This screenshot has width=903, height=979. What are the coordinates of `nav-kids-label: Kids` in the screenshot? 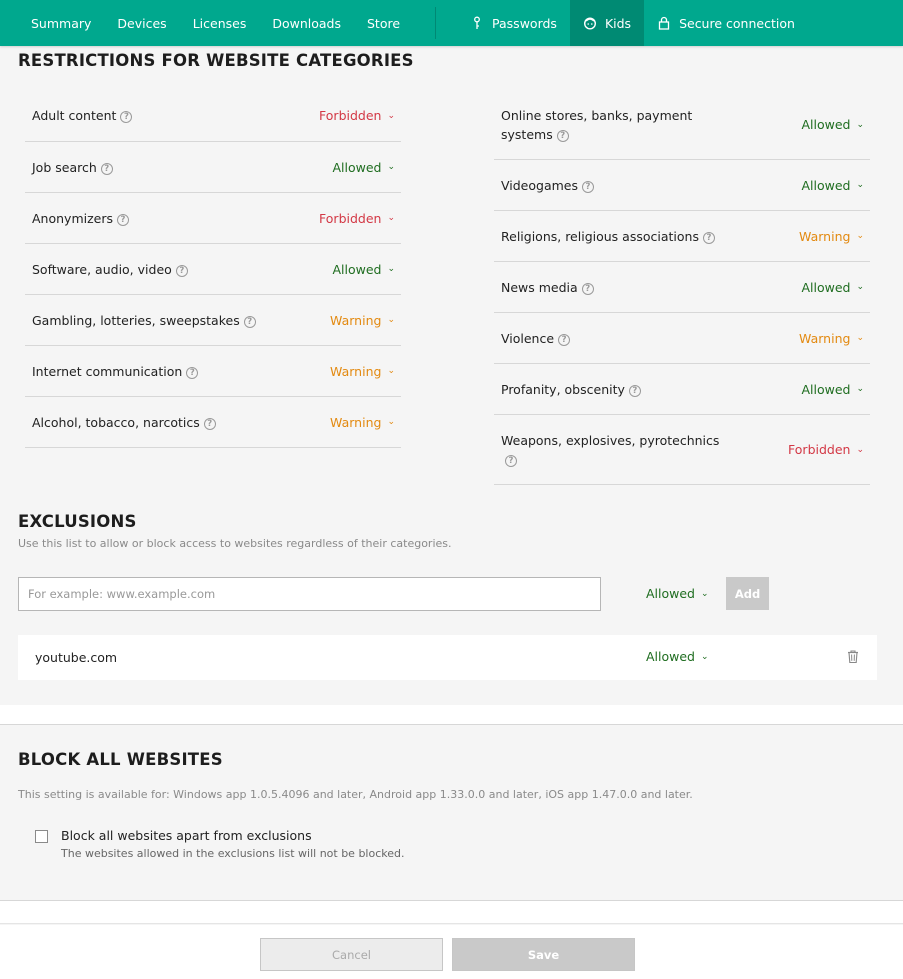 It's located at (618, 23).